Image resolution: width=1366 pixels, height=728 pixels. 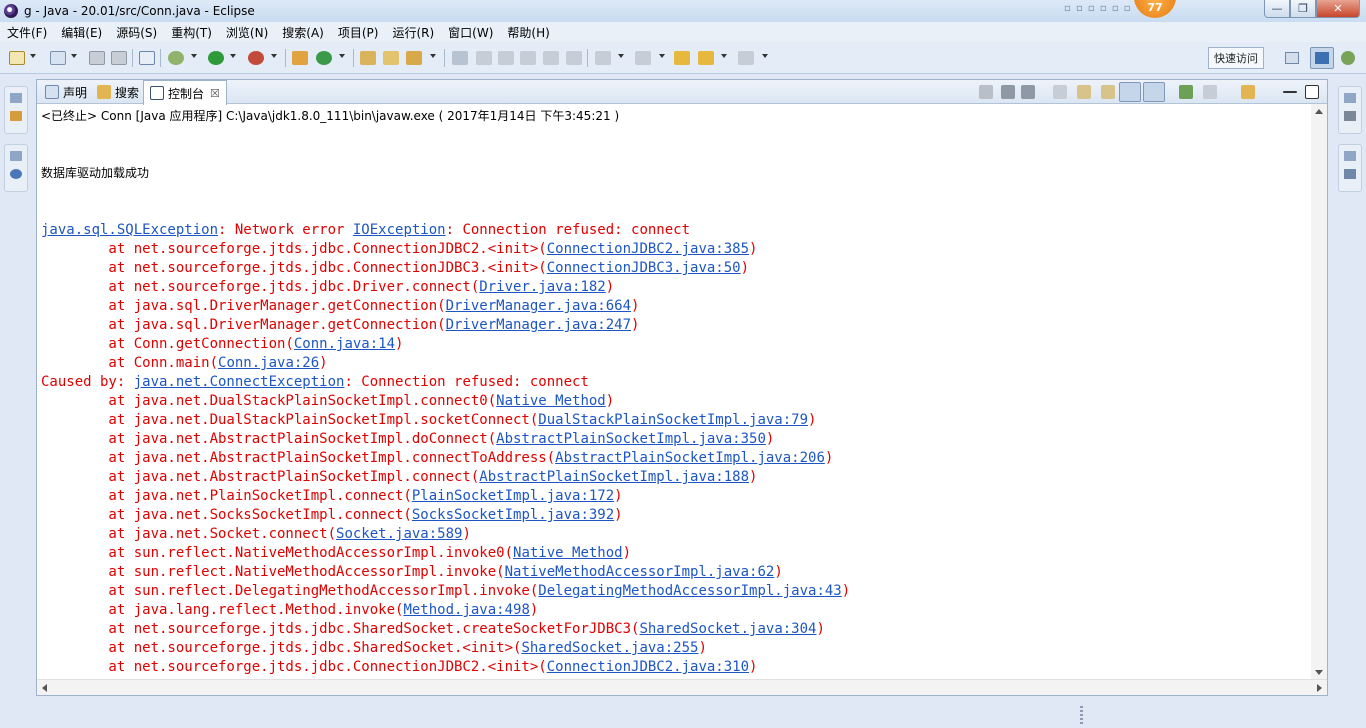 What do you see at coordinates (97, 58) in the screenshot?
I see `save-icon` at bounding box center [97, 58].